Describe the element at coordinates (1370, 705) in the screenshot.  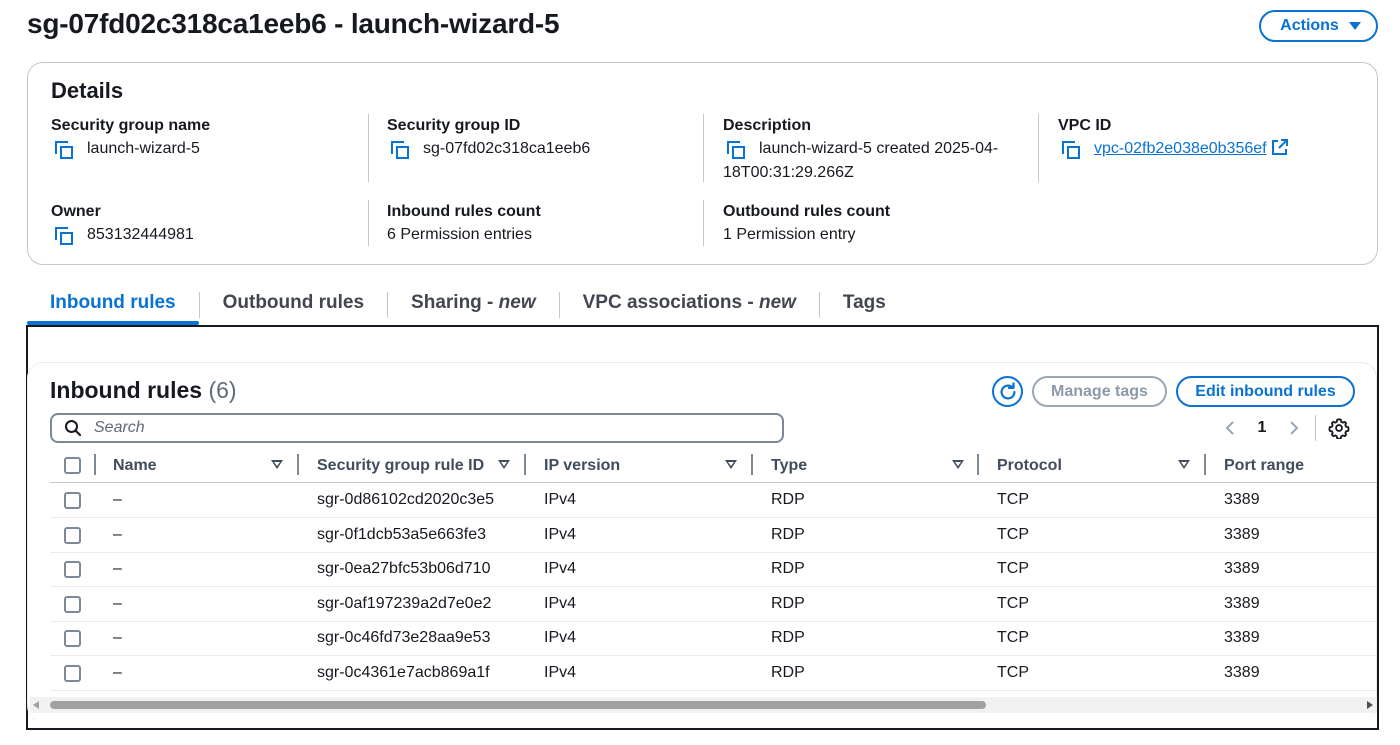
I see `scroll-right-icon` at that location.